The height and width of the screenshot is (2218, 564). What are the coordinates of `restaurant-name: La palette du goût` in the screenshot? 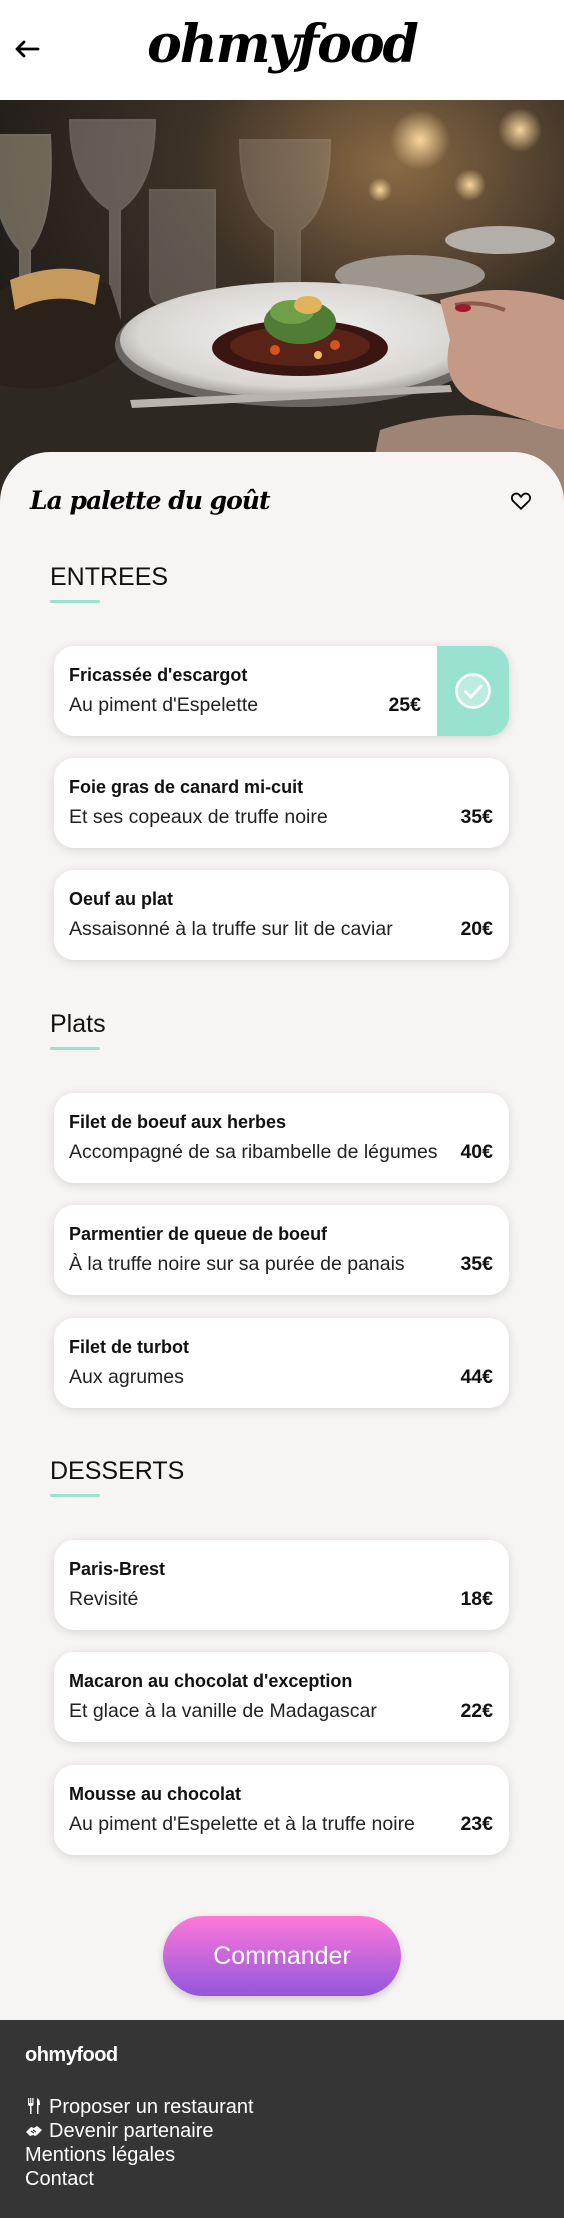 It's located at (150, 500).